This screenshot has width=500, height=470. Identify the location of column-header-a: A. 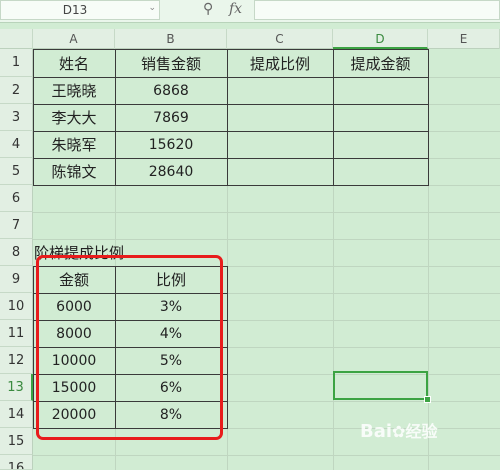
(74, 39).